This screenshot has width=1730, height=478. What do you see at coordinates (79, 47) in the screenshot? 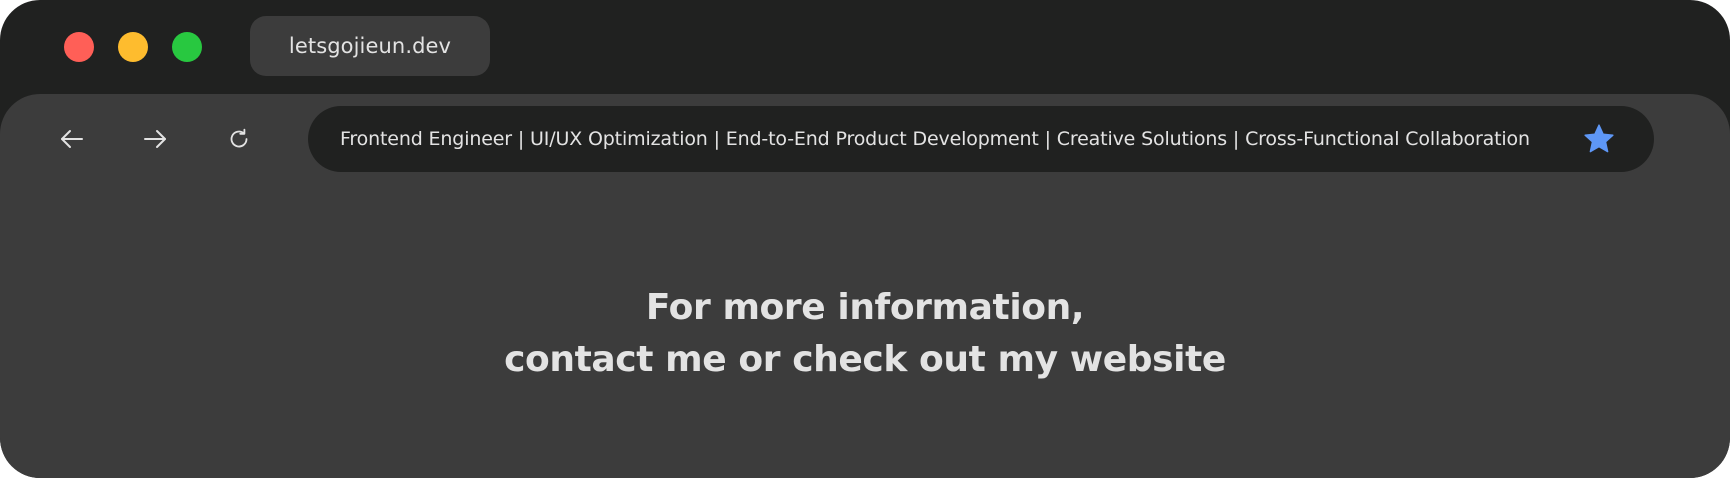
I see `close-window-button` at bounding box center [79, 47].